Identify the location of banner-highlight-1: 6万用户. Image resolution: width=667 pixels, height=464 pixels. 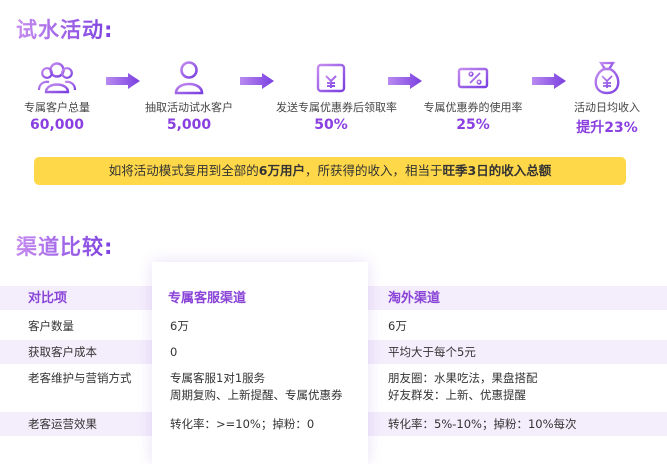
(281, 170).